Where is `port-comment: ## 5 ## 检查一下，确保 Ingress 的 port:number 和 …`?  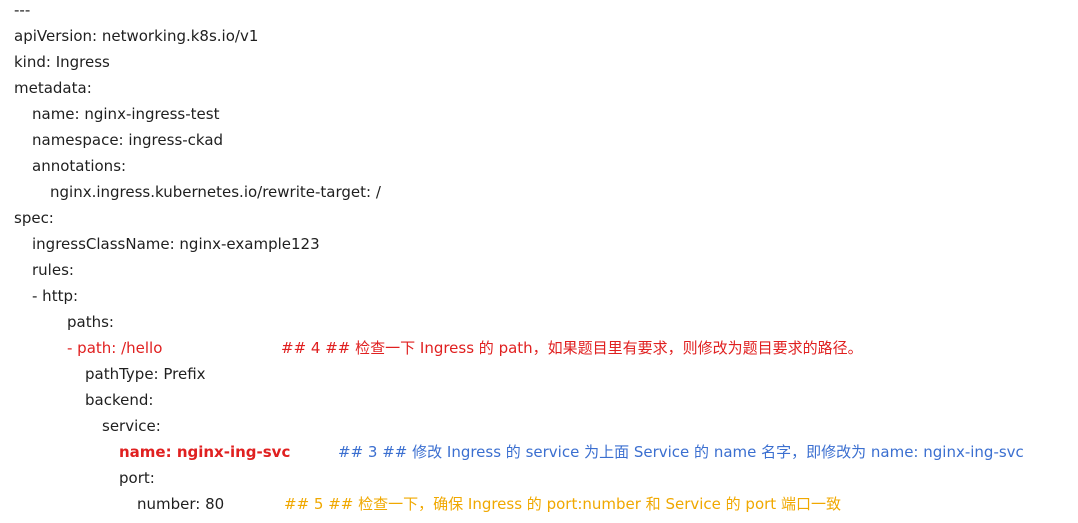 port-comment: ## 5 ## 检查一下，确保 Ingress 的 port:number 和 … is located at coordinates (562, 504).